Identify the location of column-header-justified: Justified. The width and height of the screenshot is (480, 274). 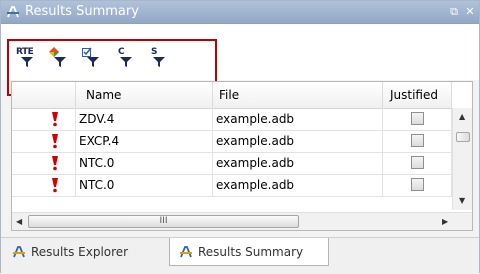
(417, 95).